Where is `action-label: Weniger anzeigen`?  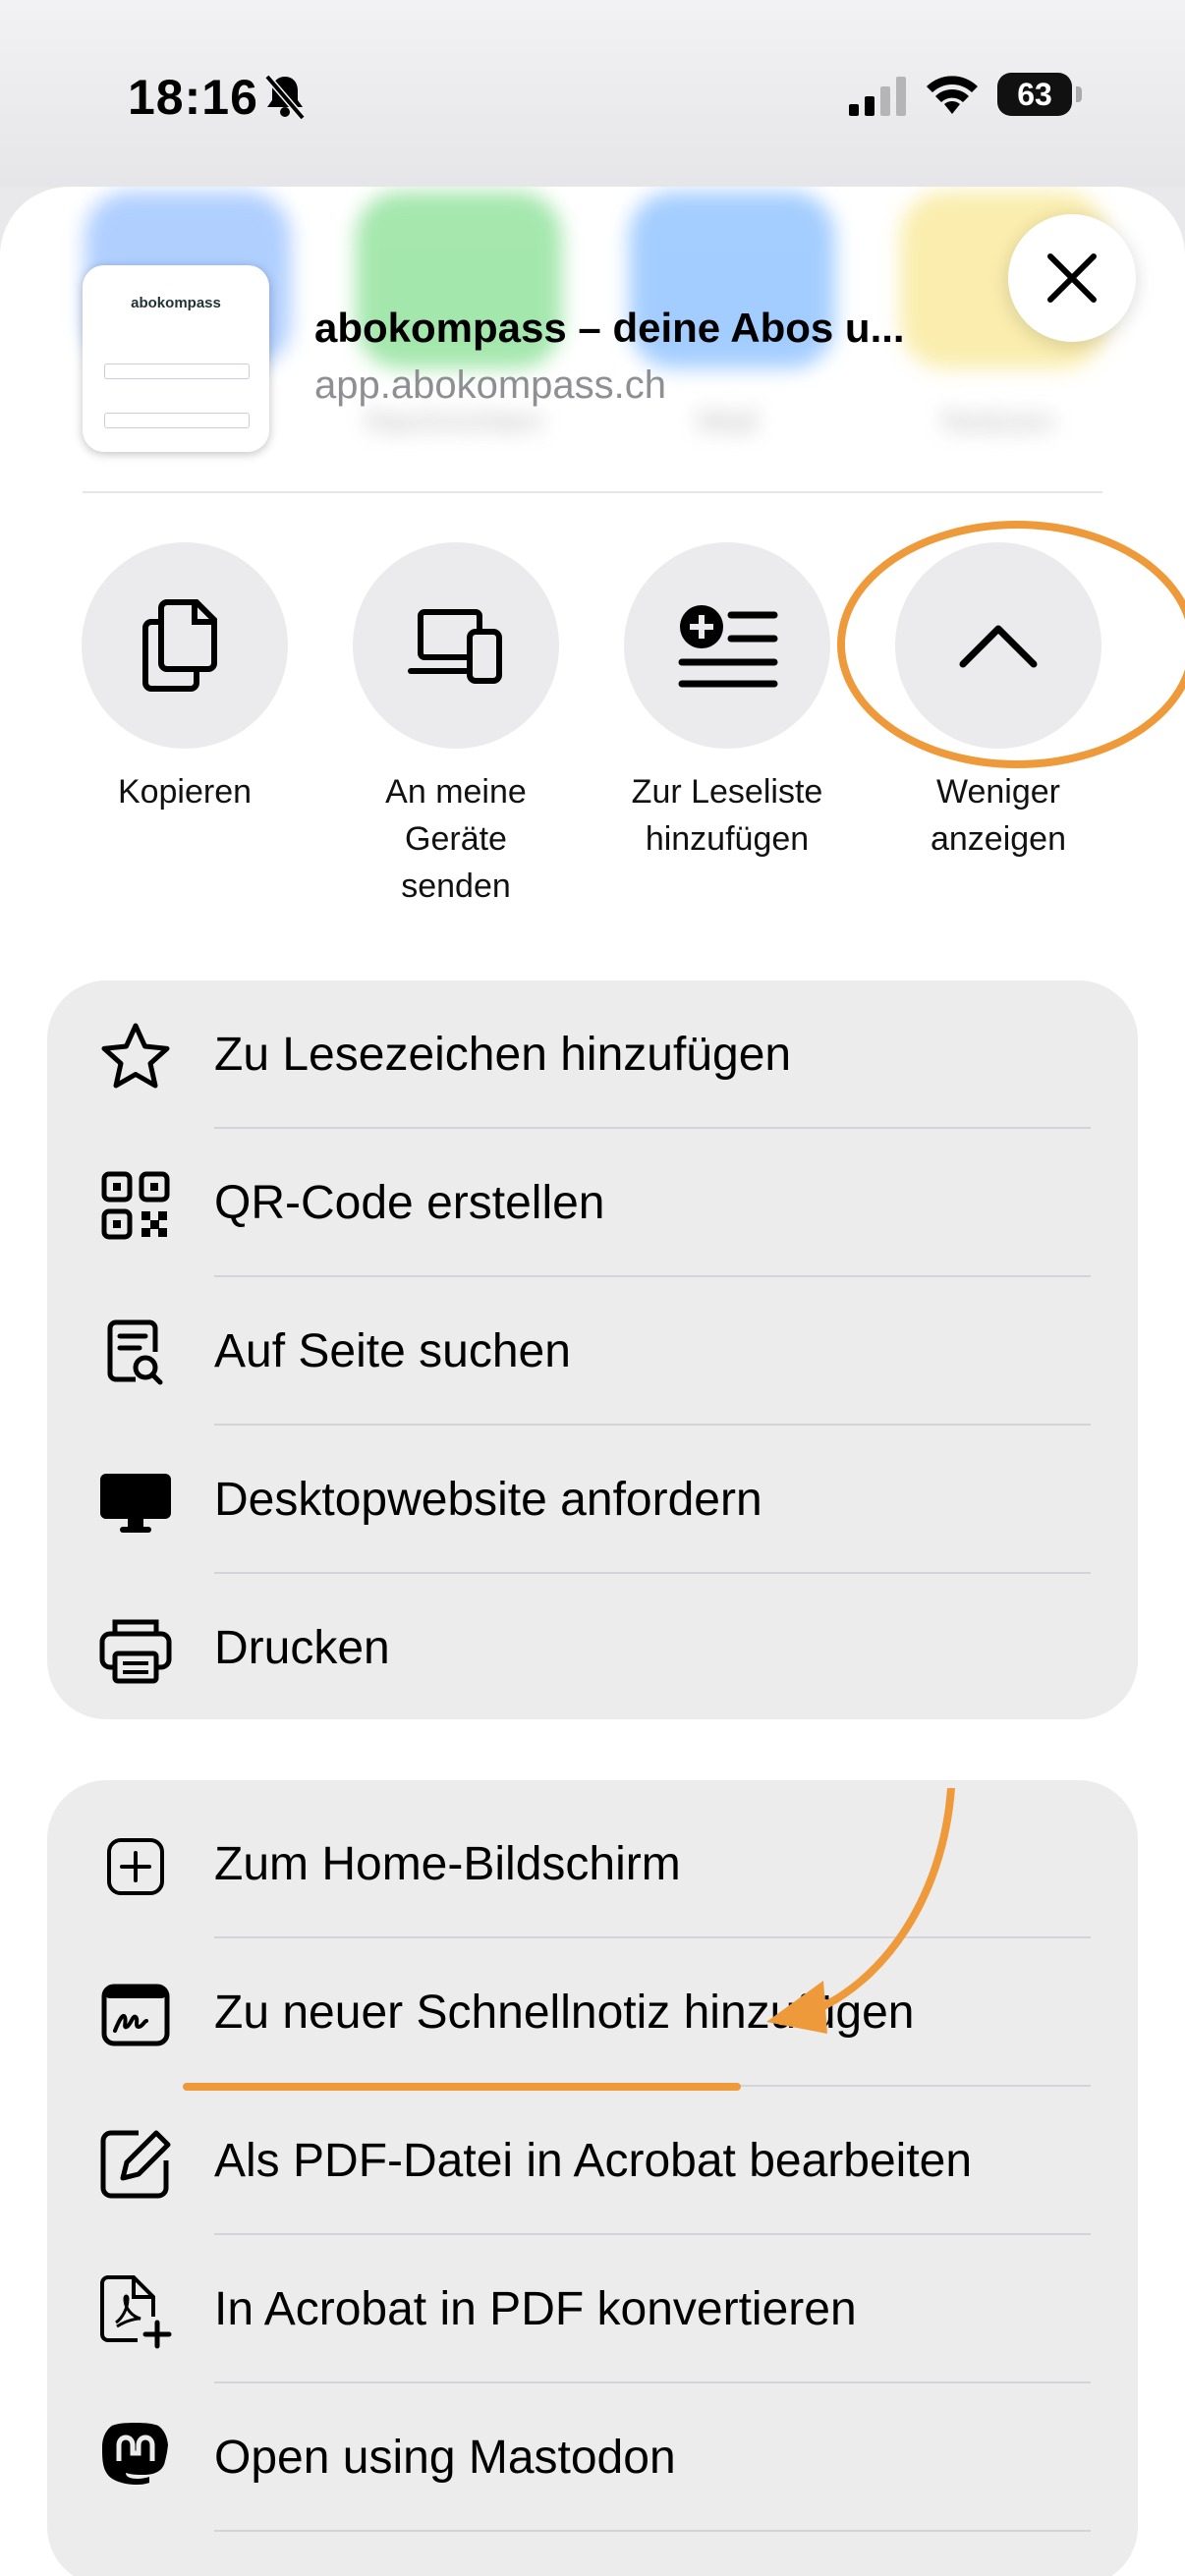
action-label: Weniger anzeigen is located at coordinates (998, 815).